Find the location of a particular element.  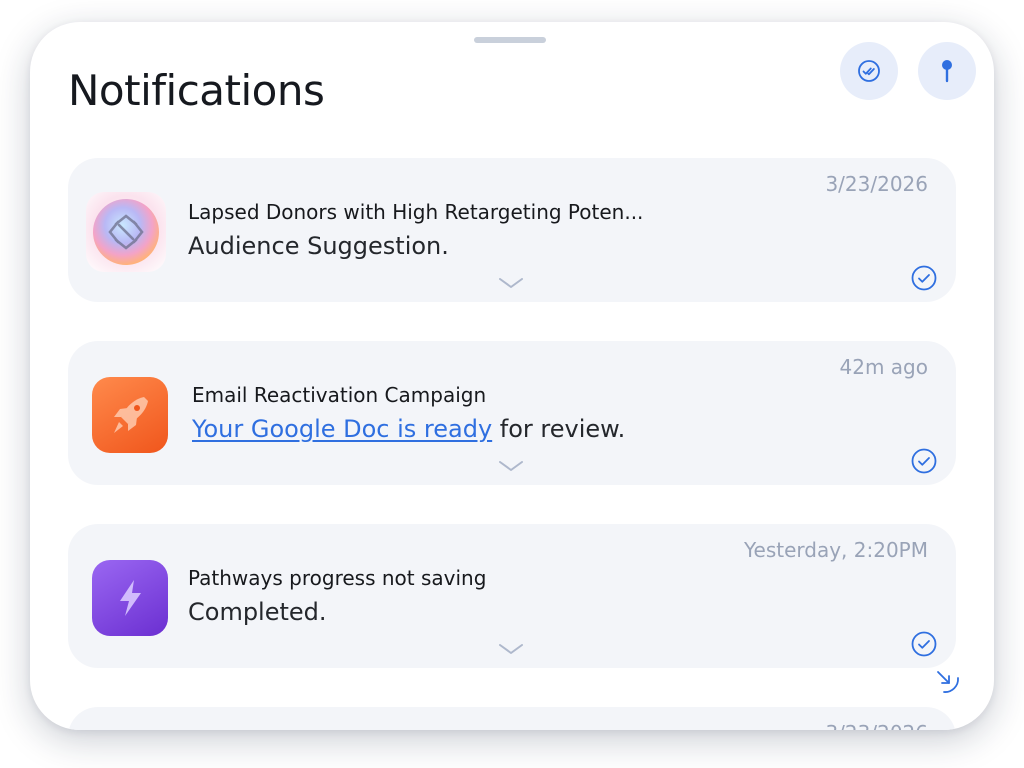

drag-handle is located at coordinates (510, 40).